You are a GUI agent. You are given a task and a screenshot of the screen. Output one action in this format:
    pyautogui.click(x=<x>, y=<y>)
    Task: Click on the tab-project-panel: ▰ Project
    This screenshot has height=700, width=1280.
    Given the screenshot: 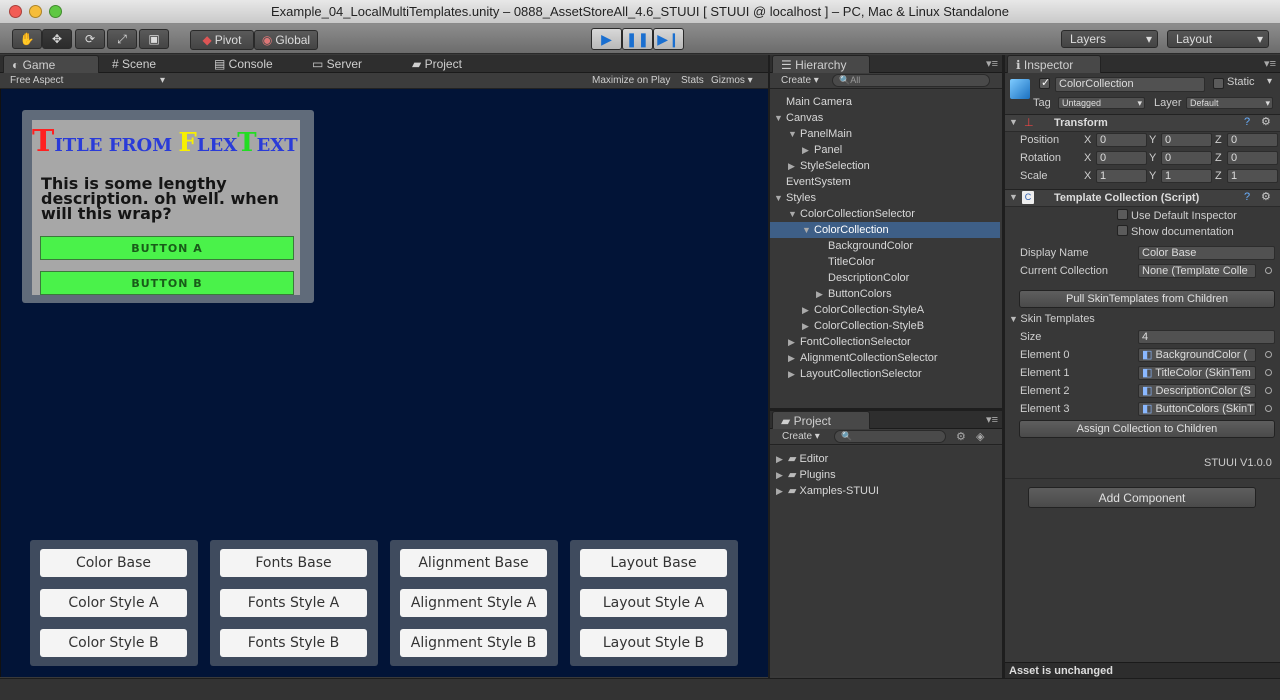 What is the action you would take?
    pyautogui.click(x=821, y=420)
    